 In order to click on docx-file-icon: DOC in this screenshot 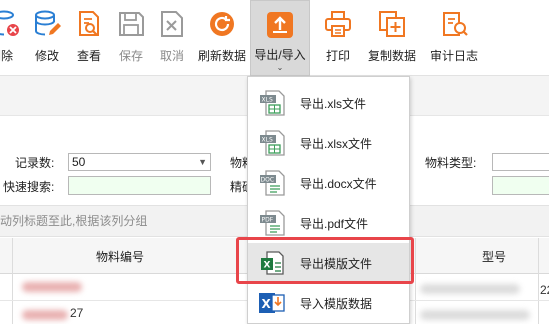, I will do `click(272, 183)`.